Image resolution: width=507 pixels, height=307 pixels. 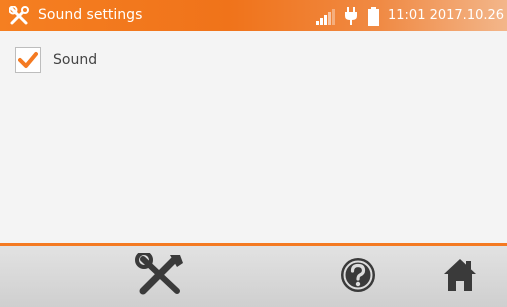 What do you see at coordinates (446, 15) in the screenshot?
I see `datetime: 11:01 2017.10.26` at bounding box center [446, 15].